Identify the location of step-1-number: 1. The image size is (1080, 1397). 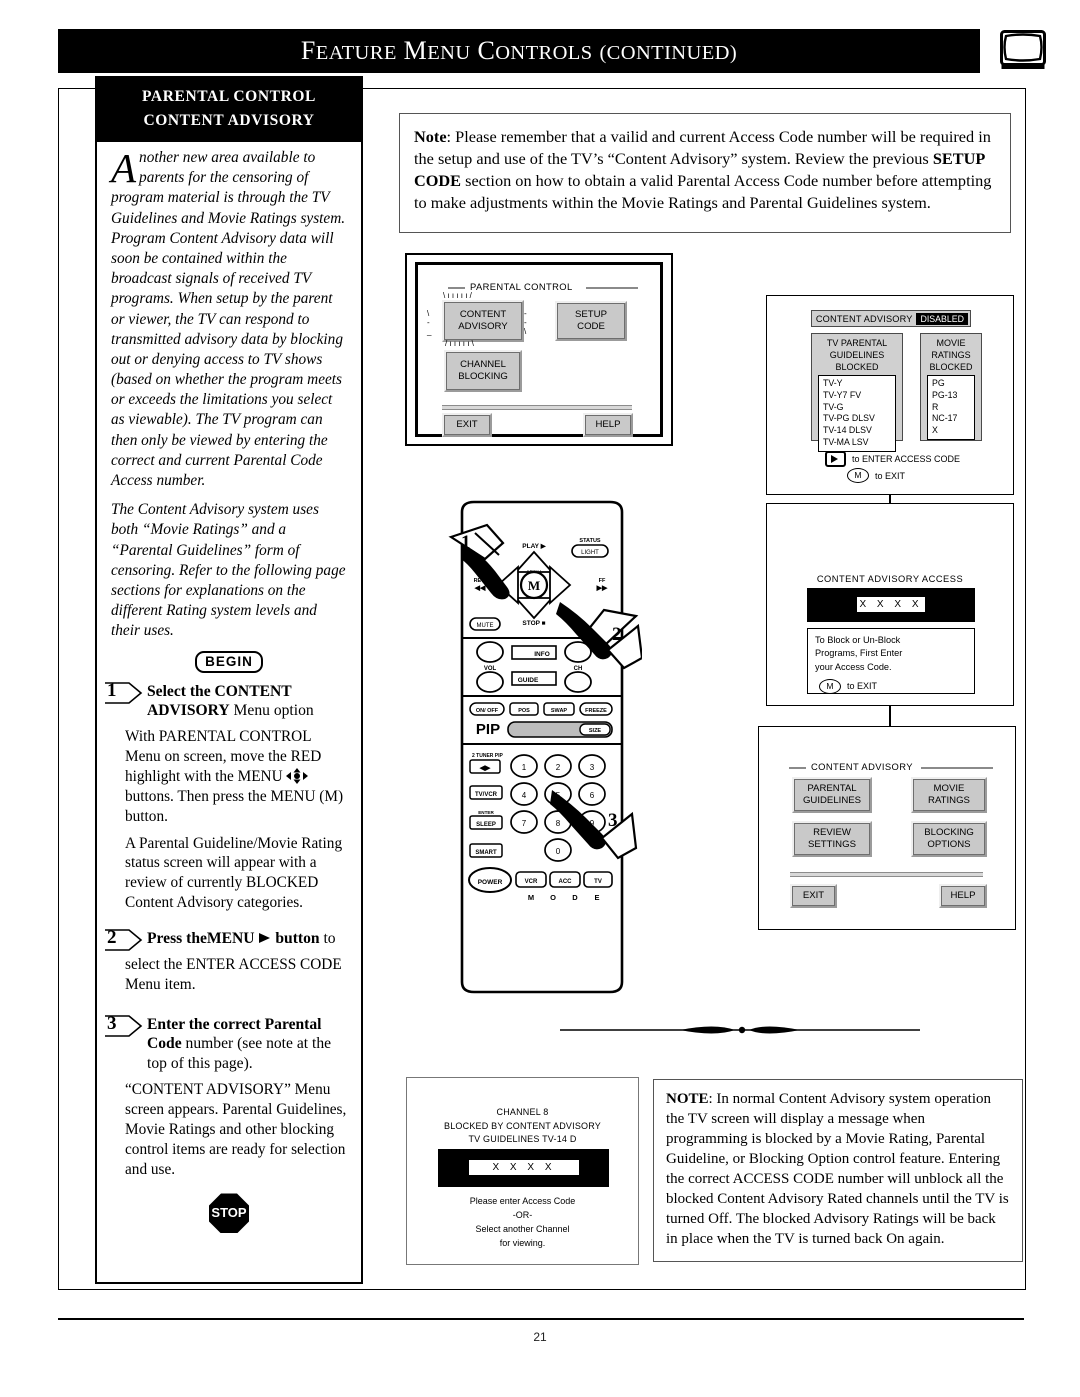
(112, 690).